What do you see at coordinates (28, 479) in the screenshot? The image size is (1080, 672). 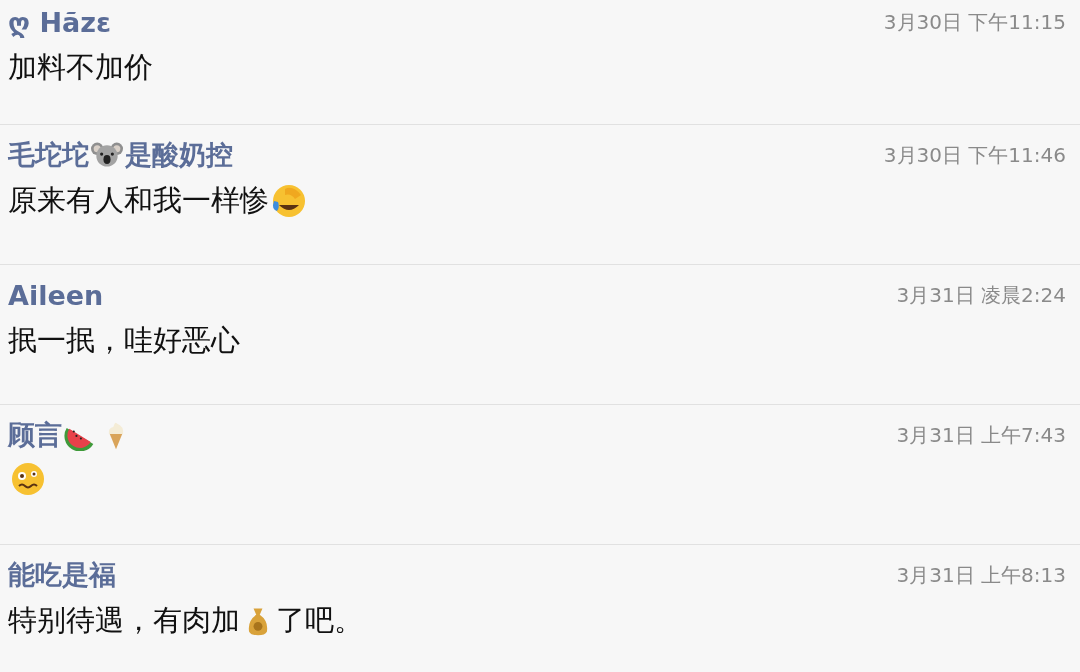 I see `woozy-face-icon` at bounding box center [28, 479].